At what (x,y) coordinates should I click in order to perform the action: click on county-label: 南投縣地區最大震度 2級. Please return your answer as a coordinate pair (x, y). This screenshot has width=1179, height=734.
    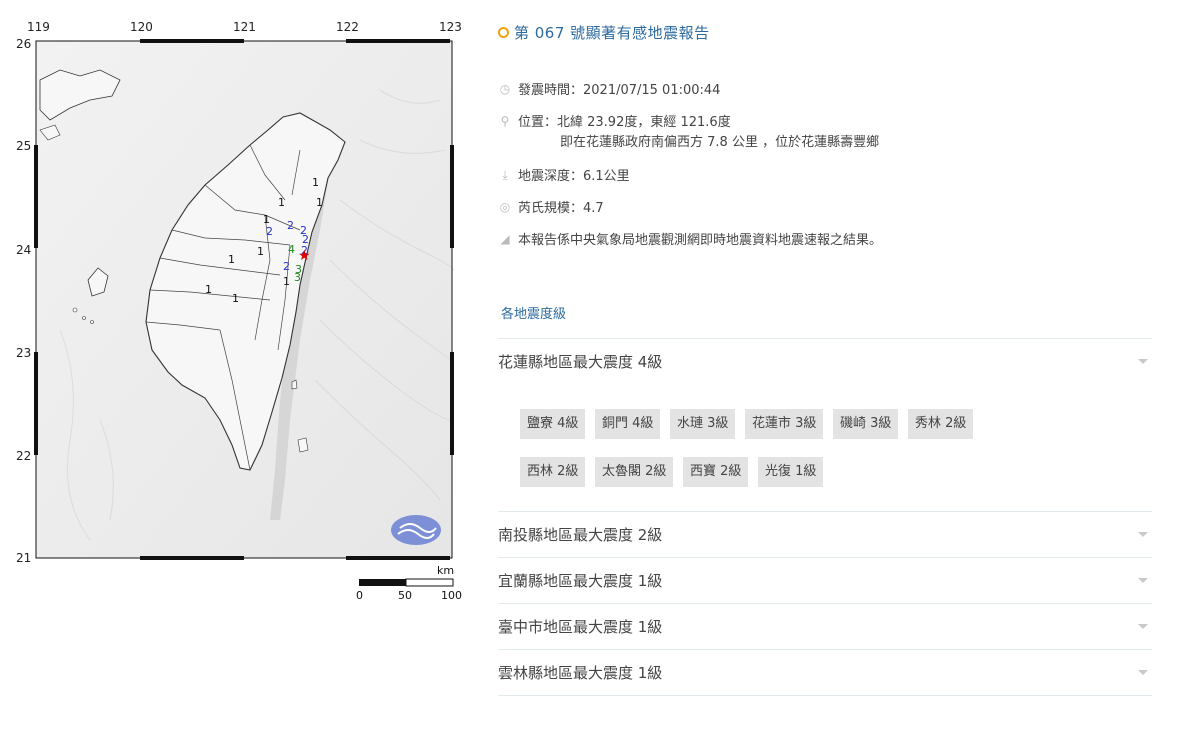
    Looking at the image, I should click on (580, 535).